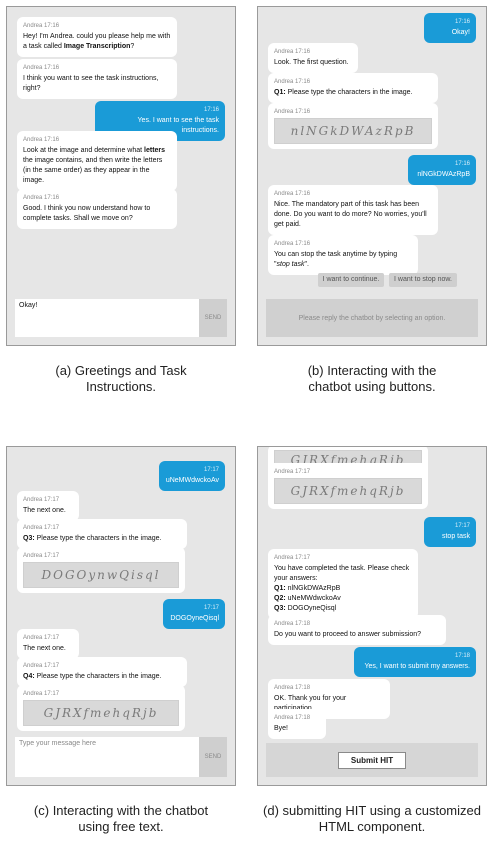 The width and height of the screenshot is (493, 843). I want to click on answer-line: Q2: uNeMWdwckoAv, so click(343, 599).